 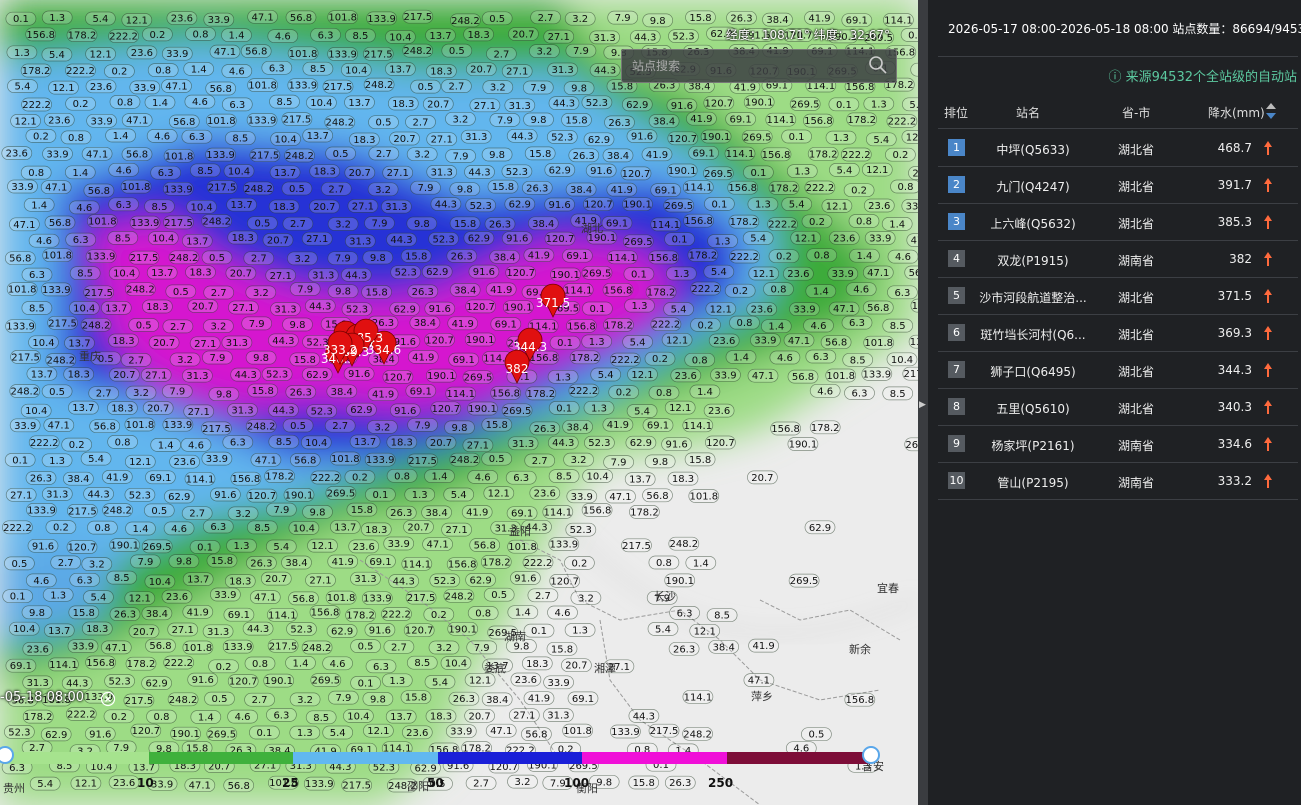 I want to click on station-value: 6.3, so click(x=381, y=666).